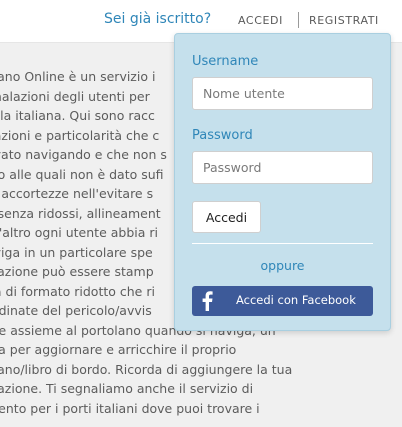 The height and width of the screenshot is (427, 402). I want to click on popover-divider, so click(282, 243).